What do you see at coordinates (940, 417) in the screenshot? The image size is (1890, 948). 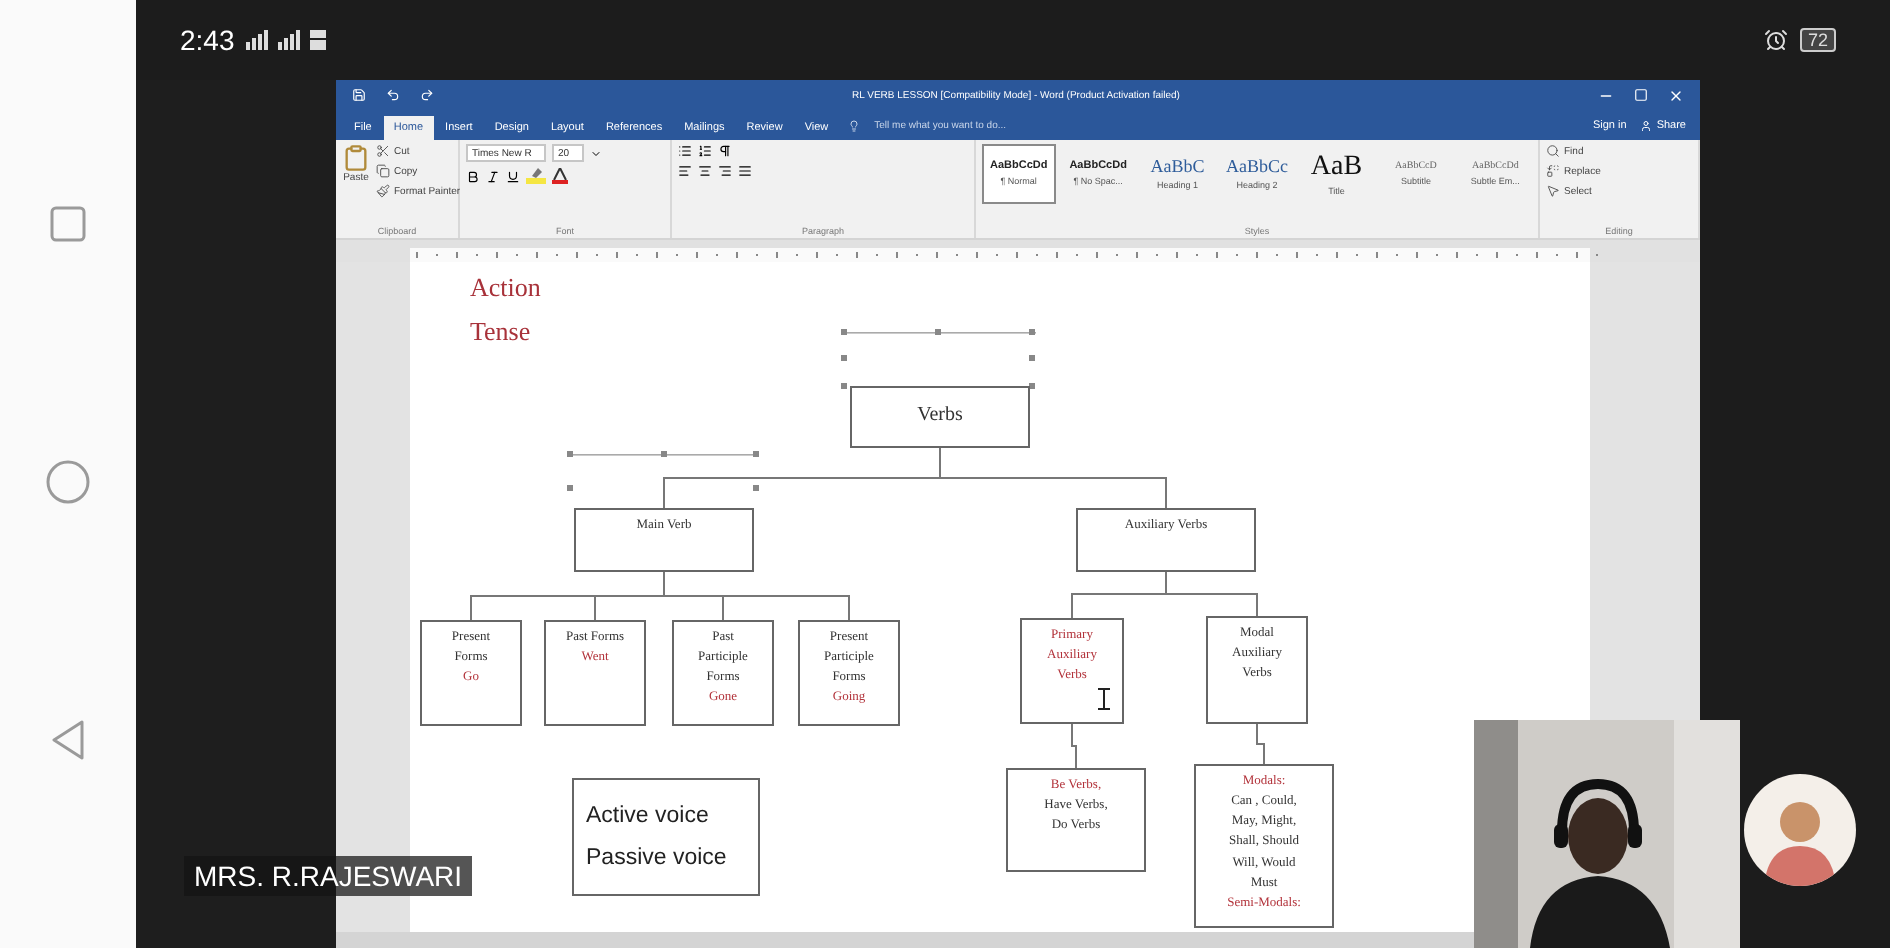 I see `node-text: Verbs` at bounding box center [940, 417].